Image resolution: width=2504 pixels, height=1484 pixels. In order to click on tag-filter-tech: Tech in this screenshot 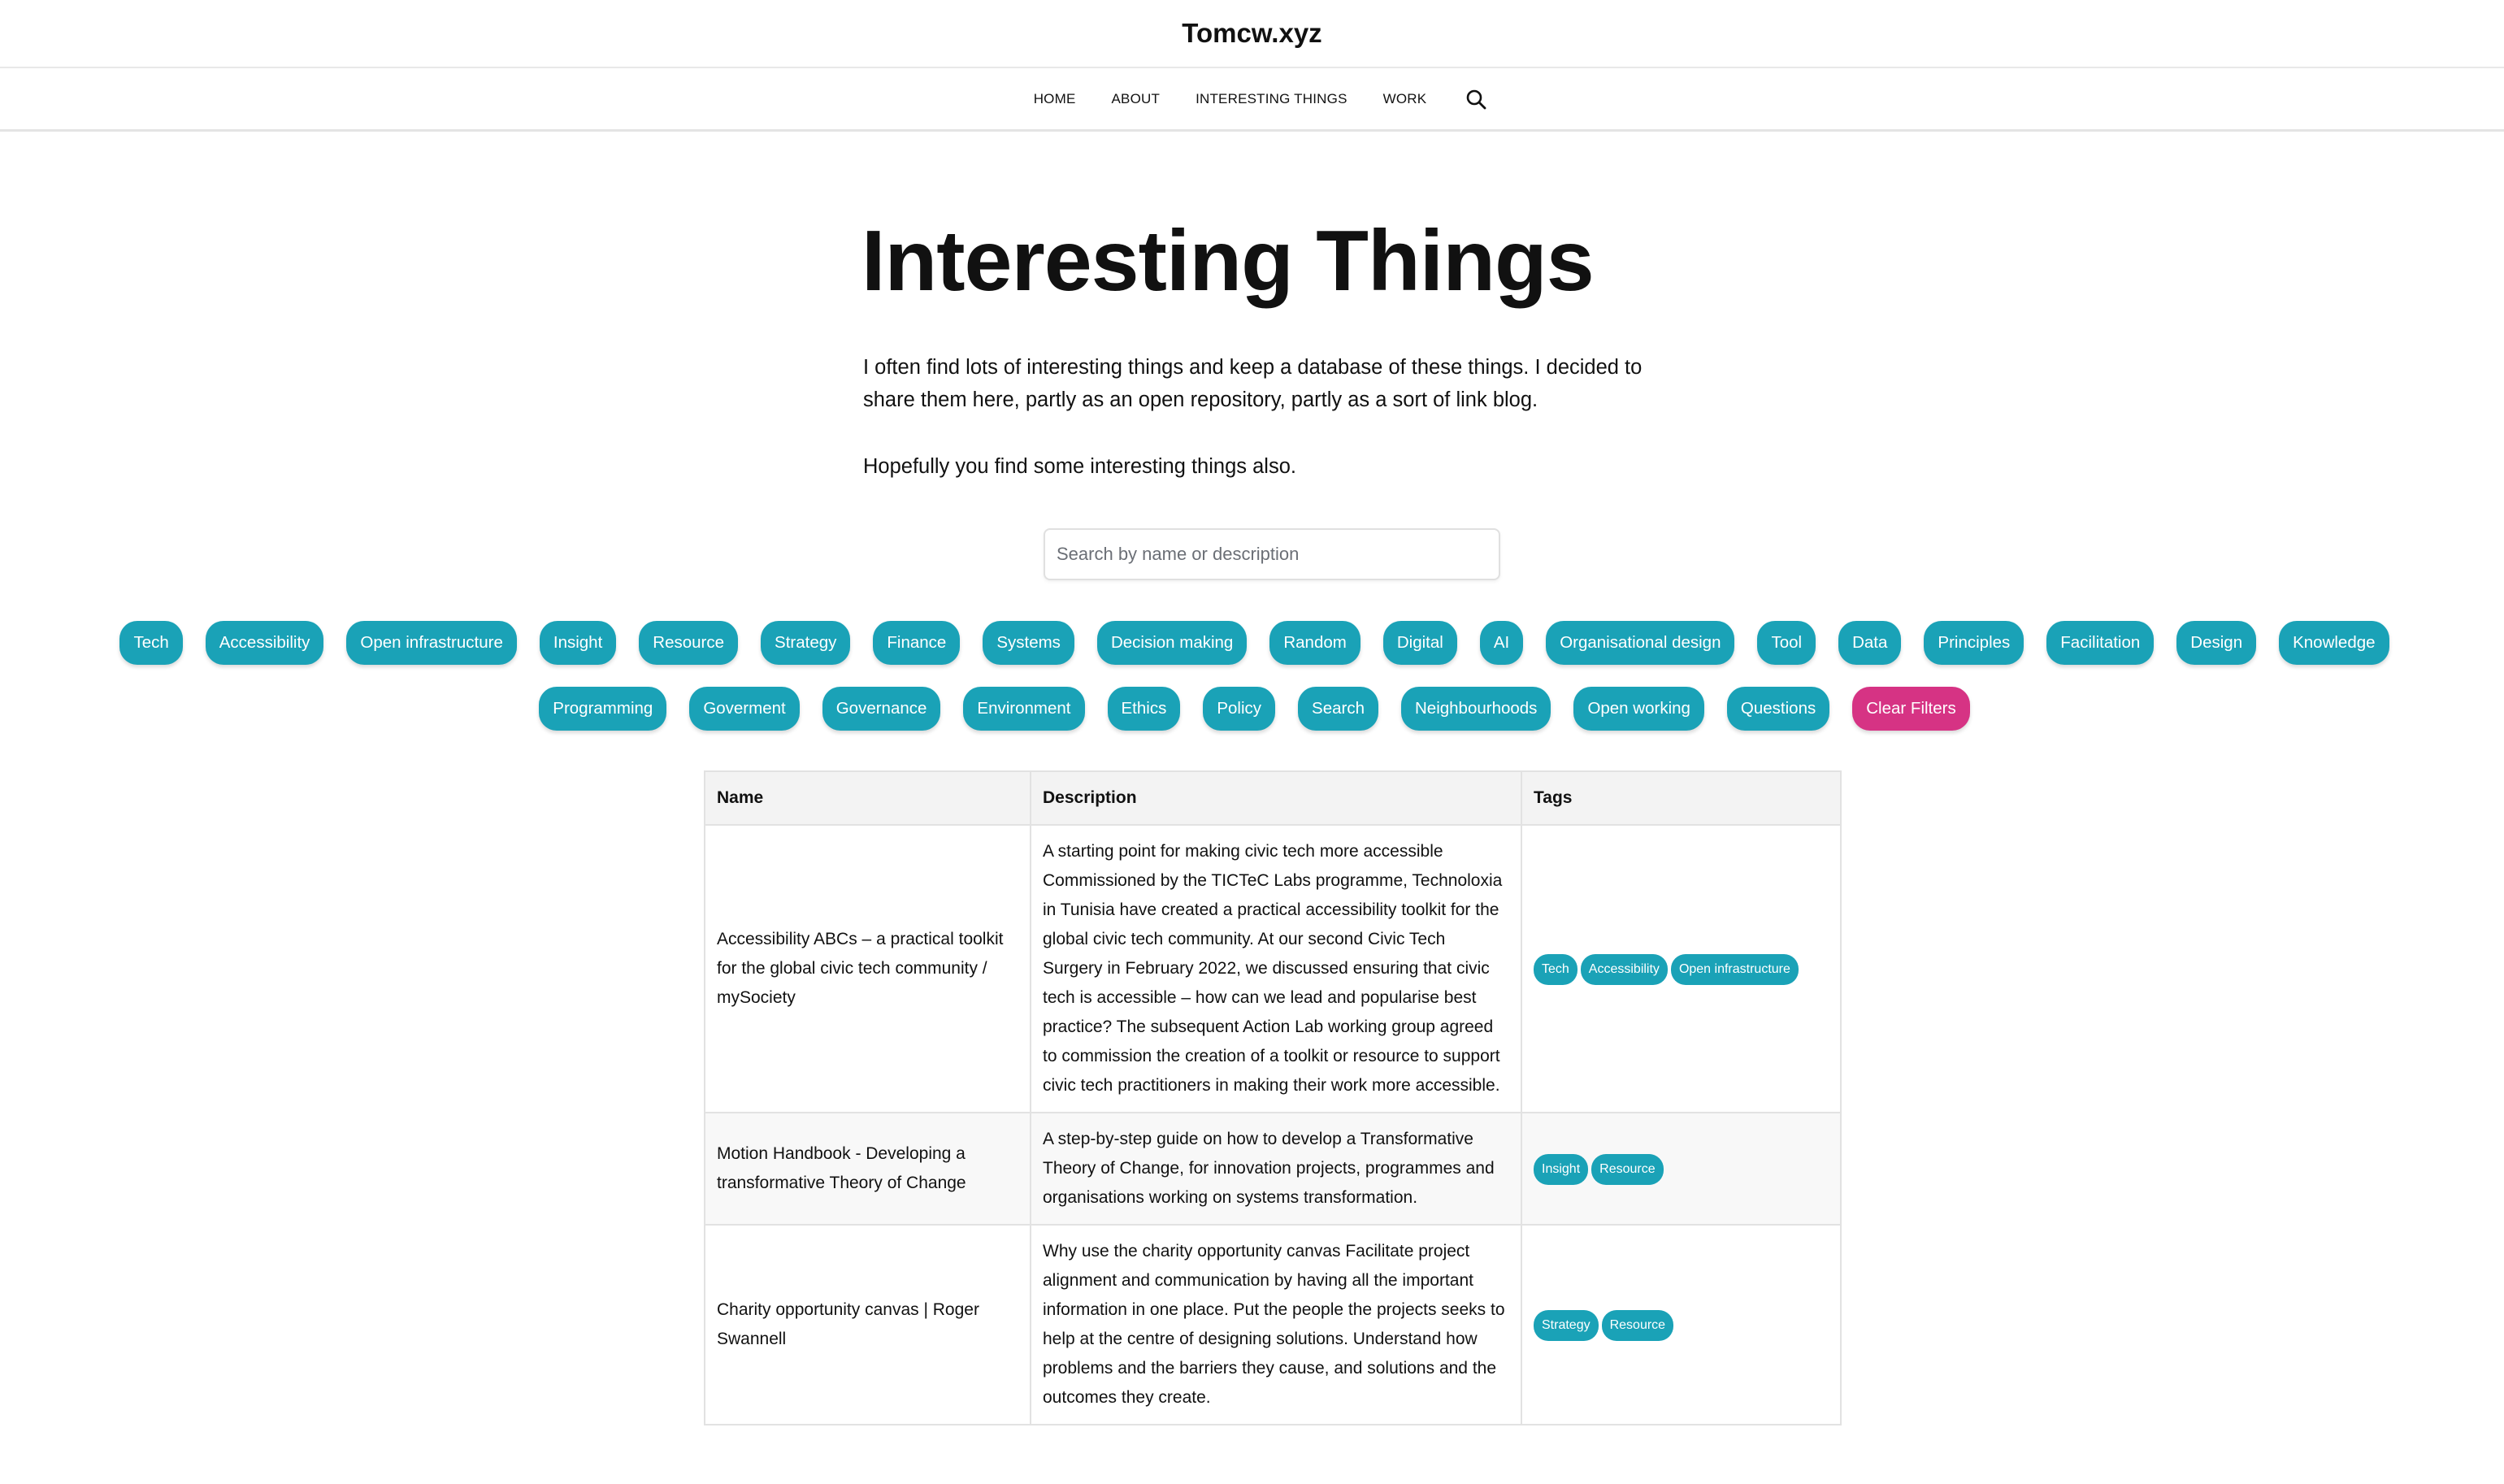, I will do `click(151, 643)`.